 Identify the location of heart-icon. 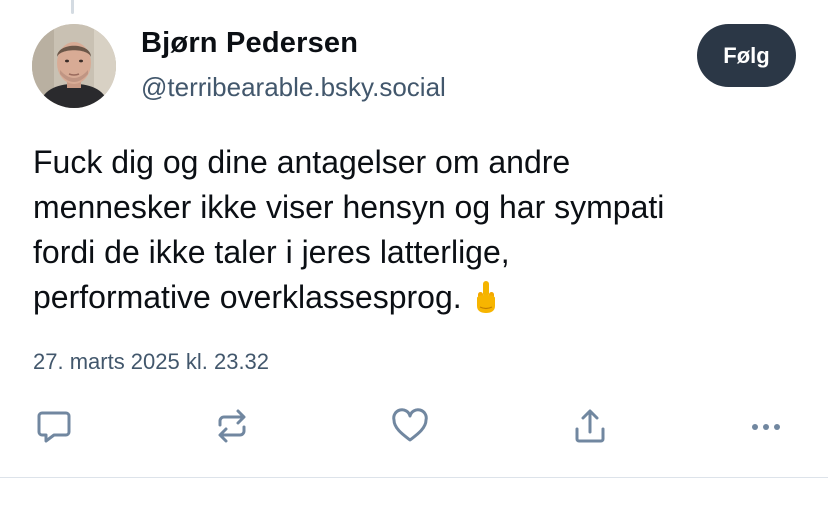
(410, 425).